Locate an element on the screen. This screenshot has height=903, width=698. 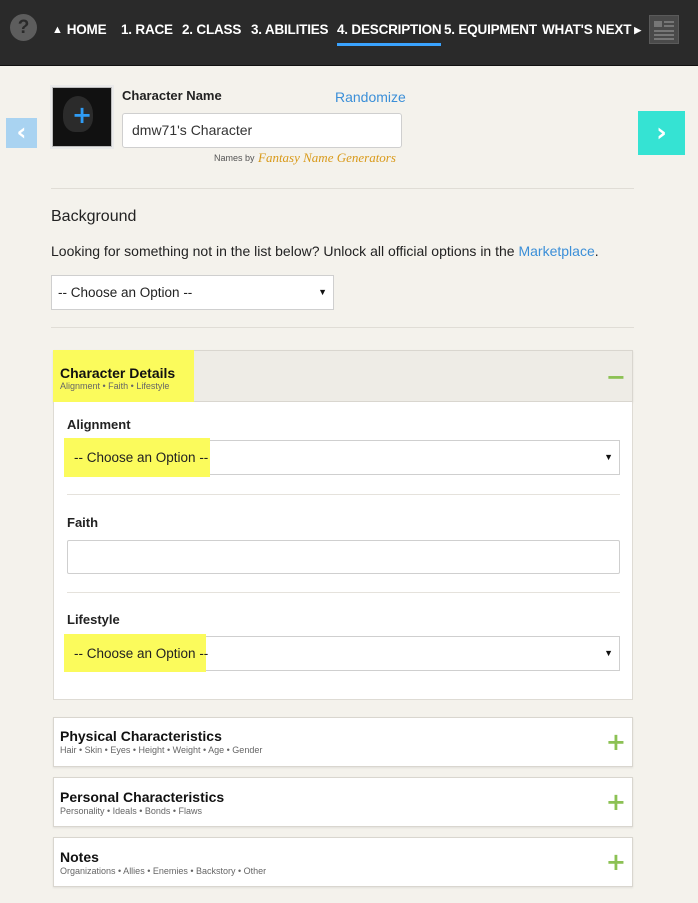
character-portrait-upload: + is located at coordinates (82, 117).